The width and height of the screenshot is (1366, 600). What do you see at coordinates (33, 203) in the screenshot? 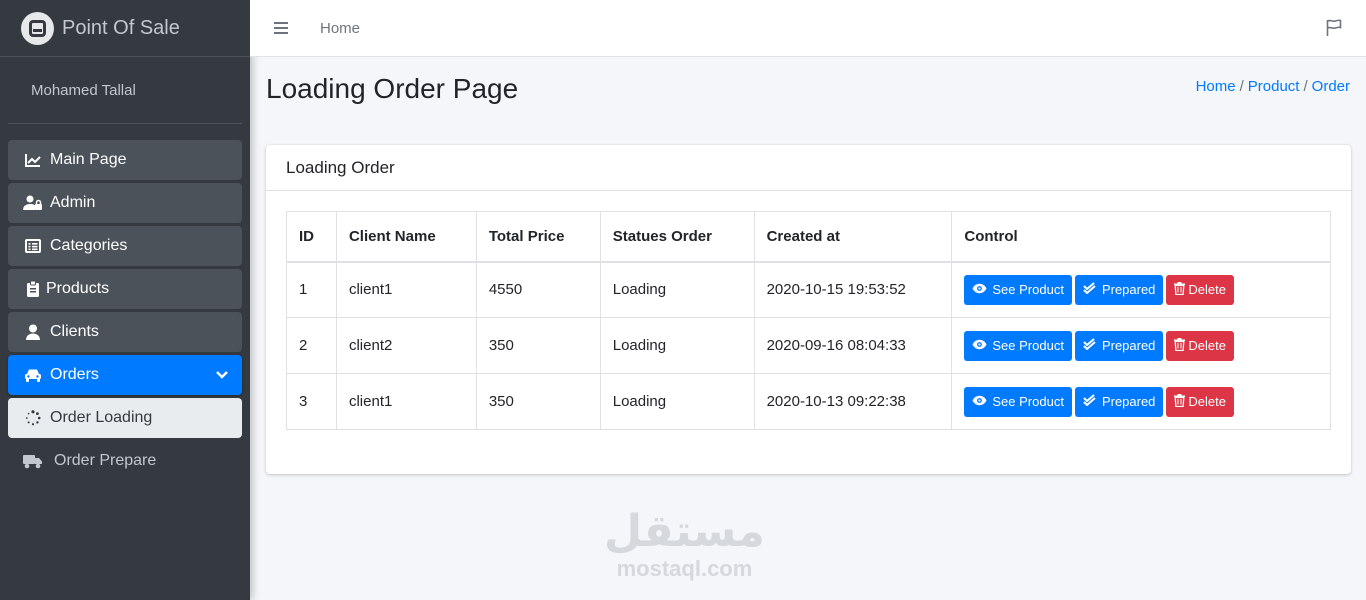
I see `user-lock-icon` at bounding box center [33, 203].